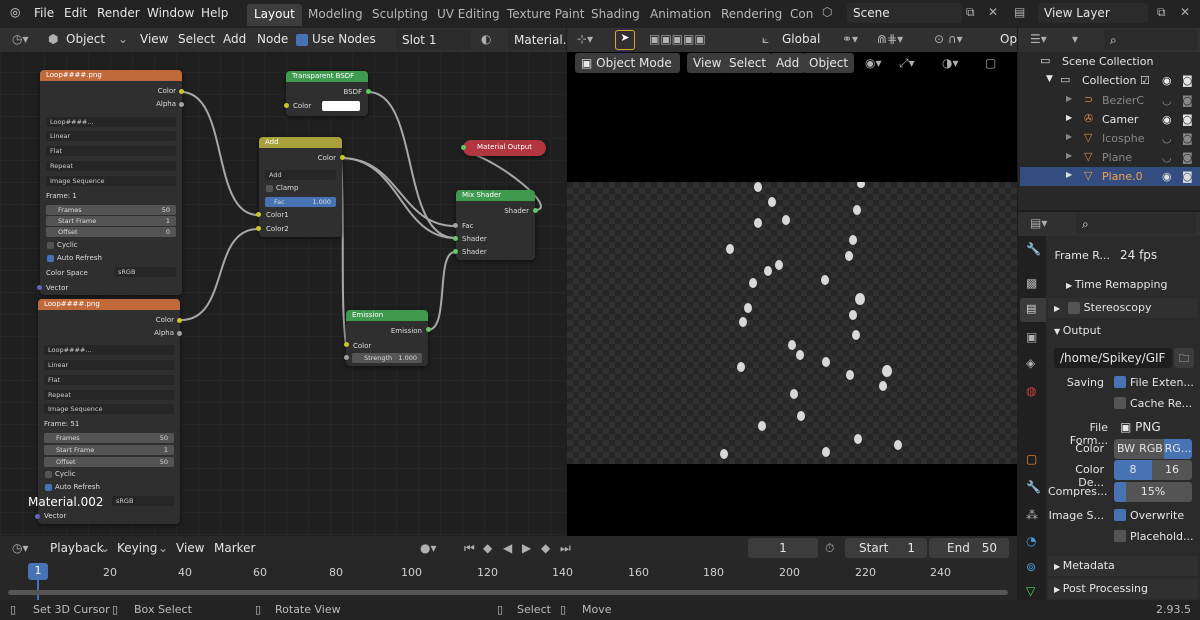  I want to click on tab-animation: Animation, so click(680, 15).